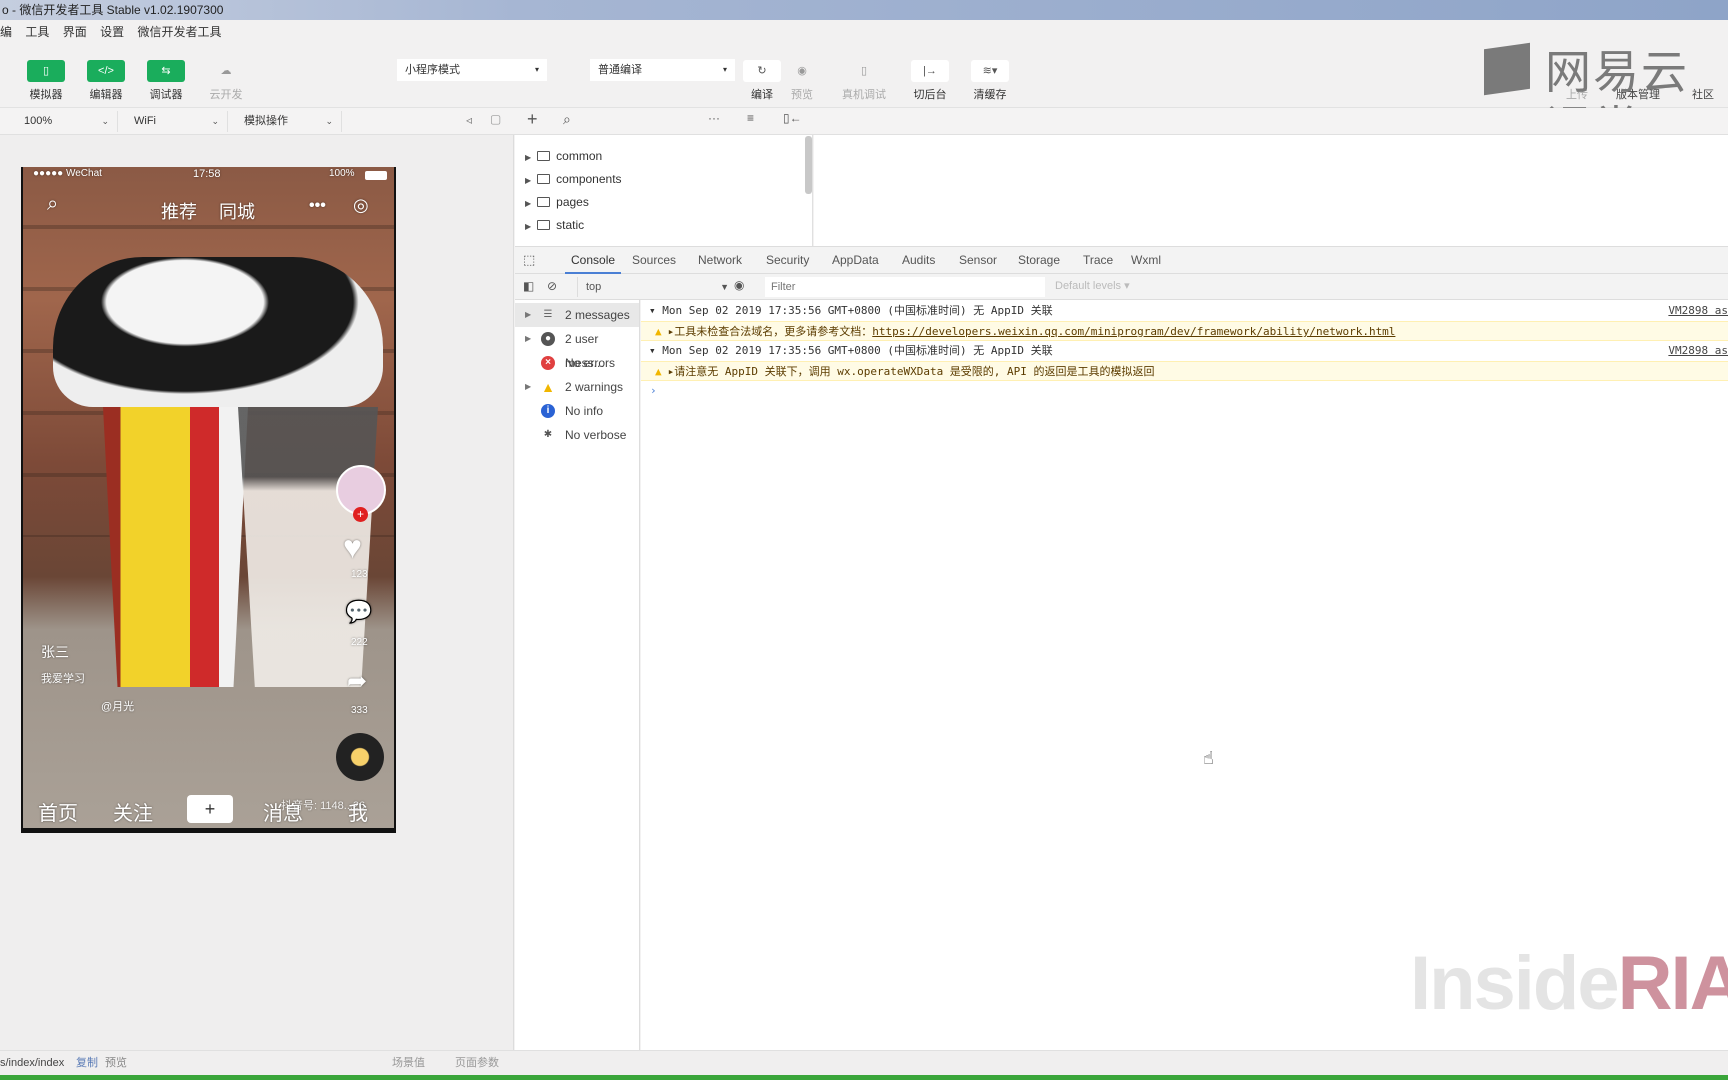  I want to click on sidebar-toggle-icon: ◧, so click(528, 286).